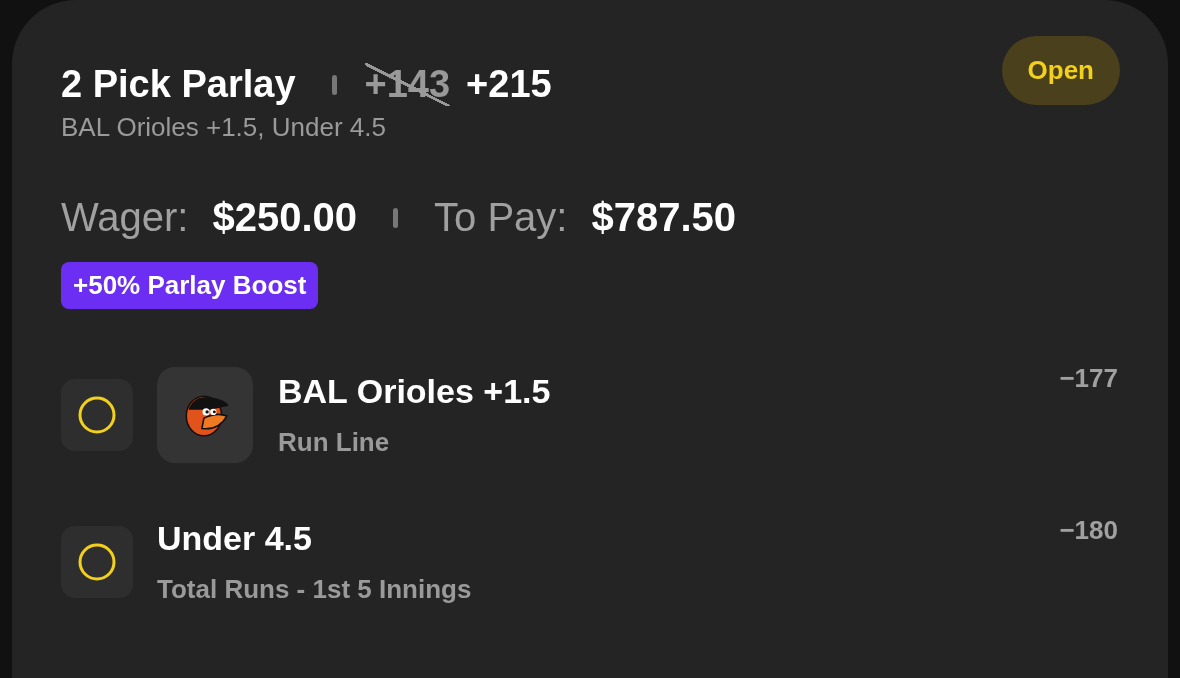  What do you see at coordinates (1088, 530) in the screenshot?
I see `leg-odds: −180` at bounding box center [1088, 530].